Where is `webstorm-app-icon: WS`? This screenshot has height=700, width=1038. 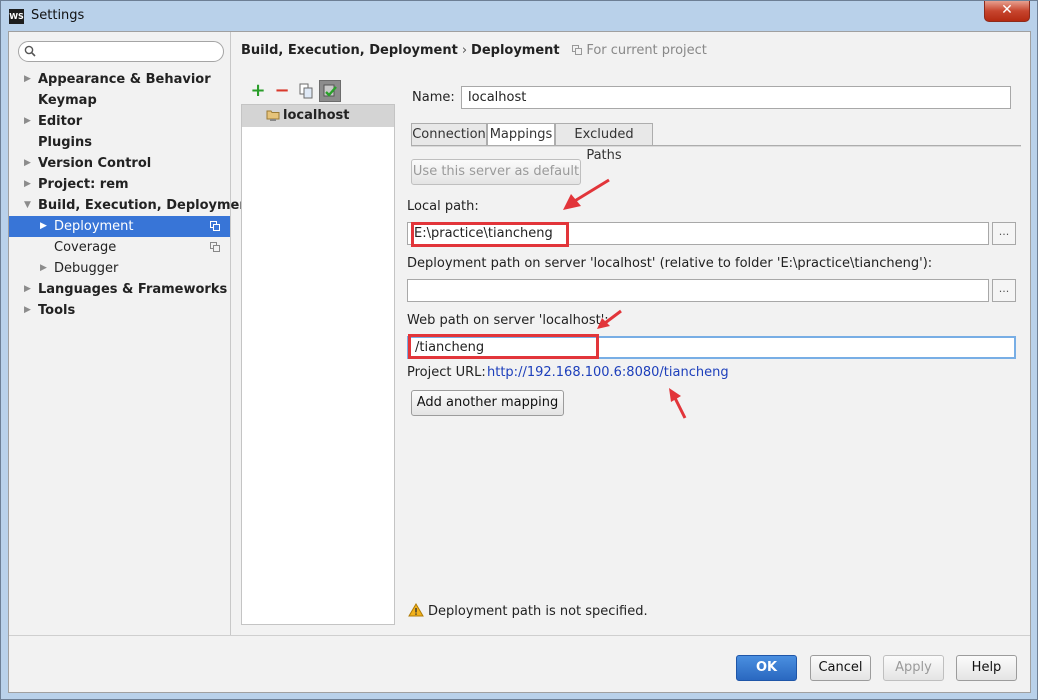
webstorm-app-icon: WS is located at coordinates (16, 16).